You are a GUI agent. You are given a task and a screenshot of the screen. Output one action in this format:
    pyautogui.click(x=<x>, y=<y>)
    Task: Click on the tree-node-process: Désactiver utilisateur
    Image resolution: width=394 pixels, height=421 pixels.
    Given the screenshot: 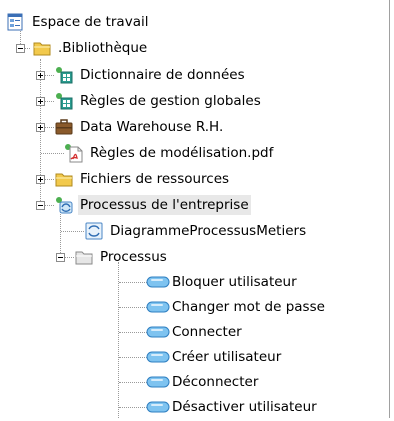 What is the action you would take?
    pyautogui.click(x=232, y=407)
    